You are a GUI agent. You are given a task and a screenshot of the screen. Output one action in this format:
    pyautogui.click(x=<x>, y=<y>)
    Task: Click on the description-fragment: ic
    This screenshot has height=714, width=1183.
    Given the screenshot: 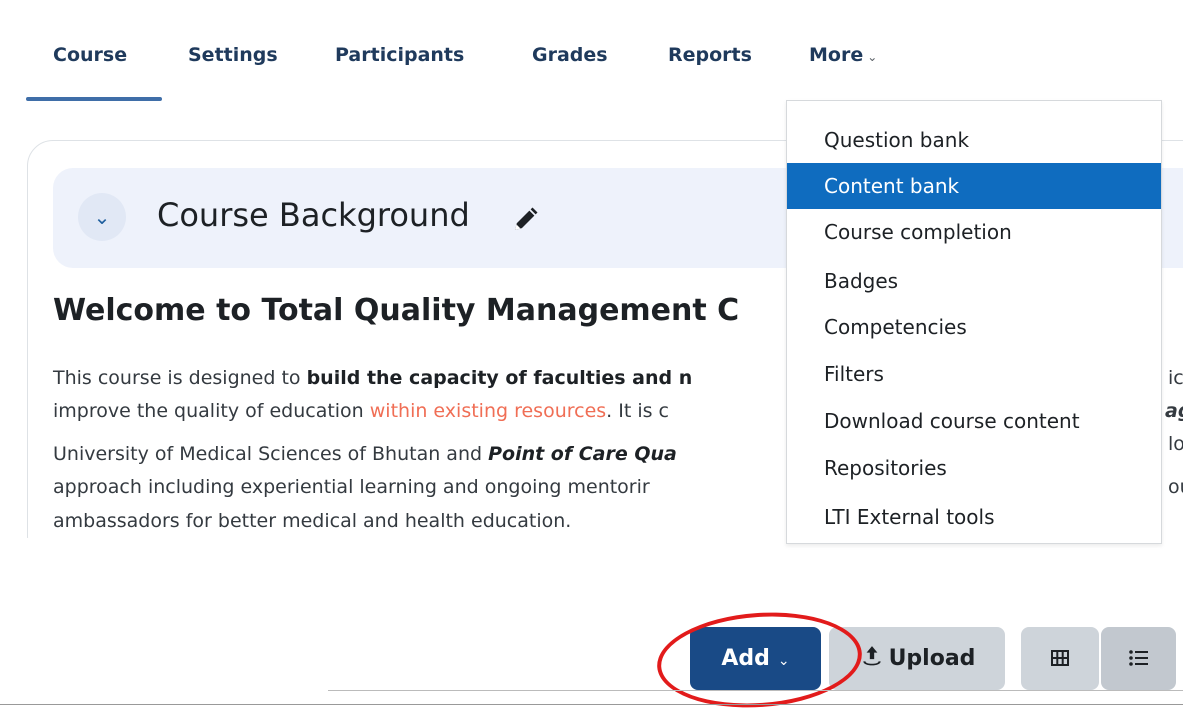 What is the action you would take?
    pyautogui.click(x=1175, y=378)
    